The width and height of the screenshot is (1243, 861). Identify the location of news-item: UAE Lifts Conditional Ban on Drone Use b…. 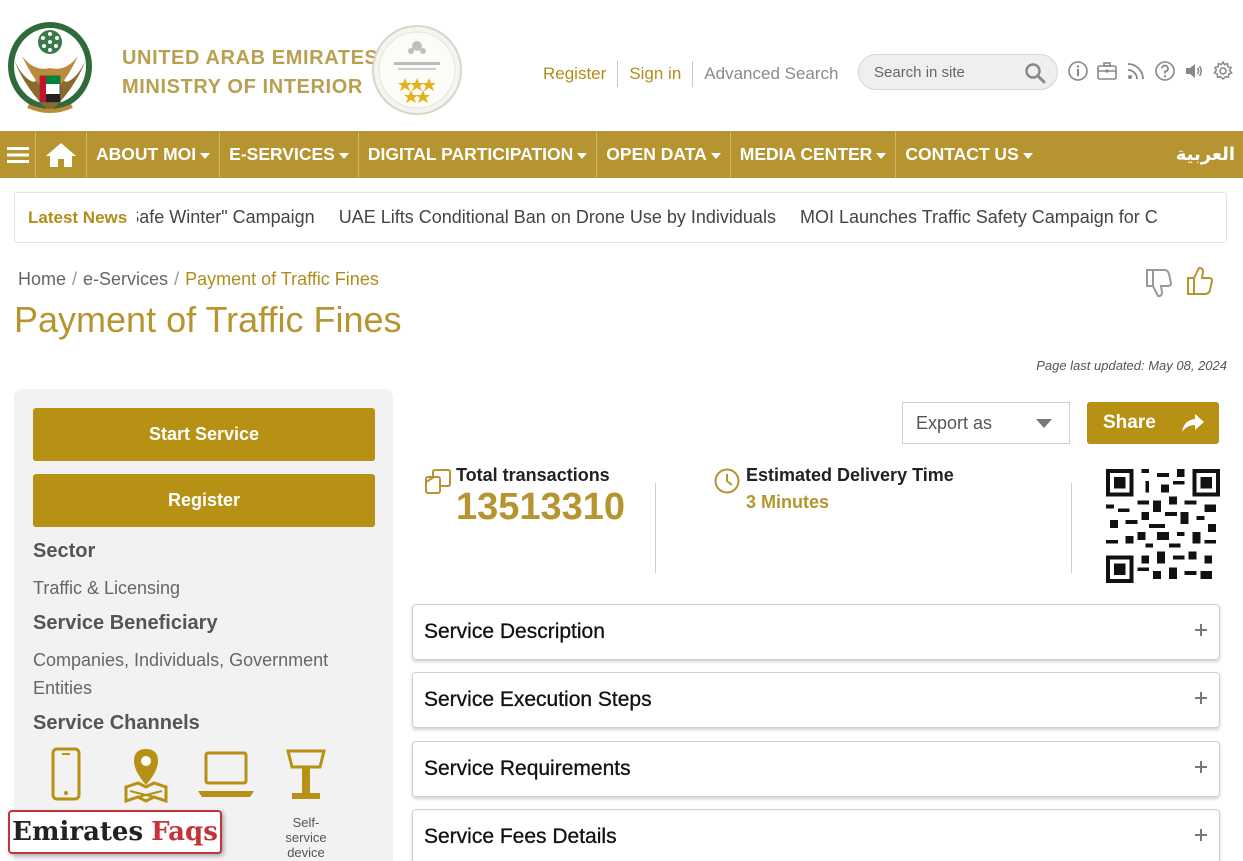
(557, 217).